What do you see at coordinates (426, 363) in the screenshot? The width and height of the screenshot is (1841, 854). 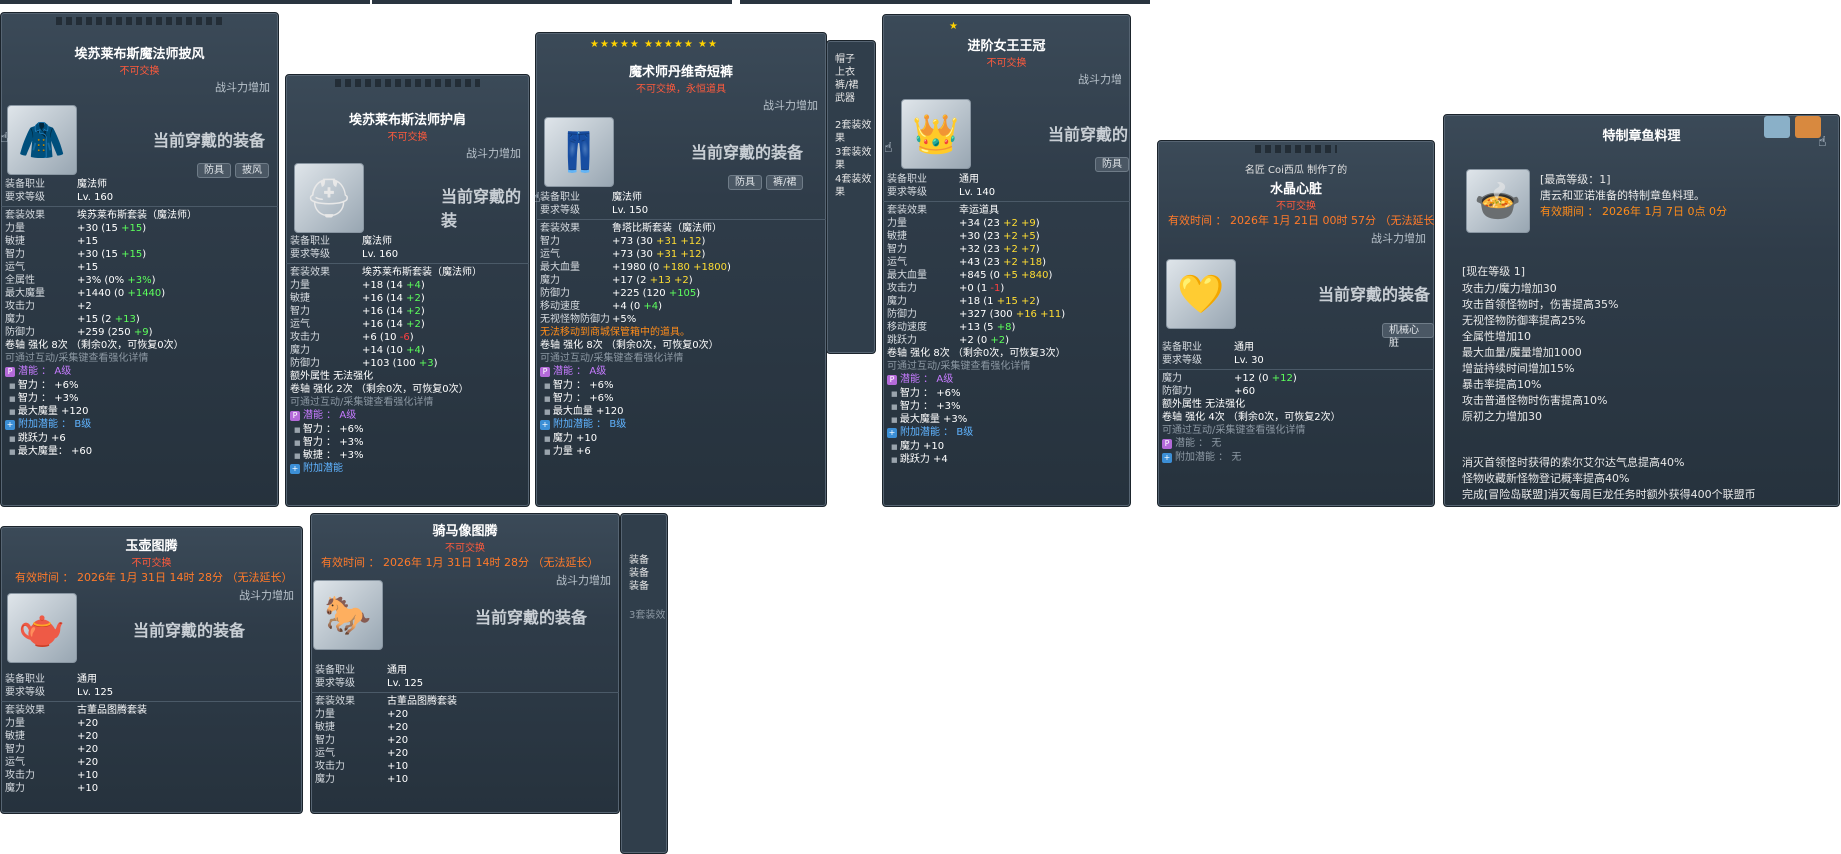 I see `stat-bonus: +3` at bounding box center [426, 363].